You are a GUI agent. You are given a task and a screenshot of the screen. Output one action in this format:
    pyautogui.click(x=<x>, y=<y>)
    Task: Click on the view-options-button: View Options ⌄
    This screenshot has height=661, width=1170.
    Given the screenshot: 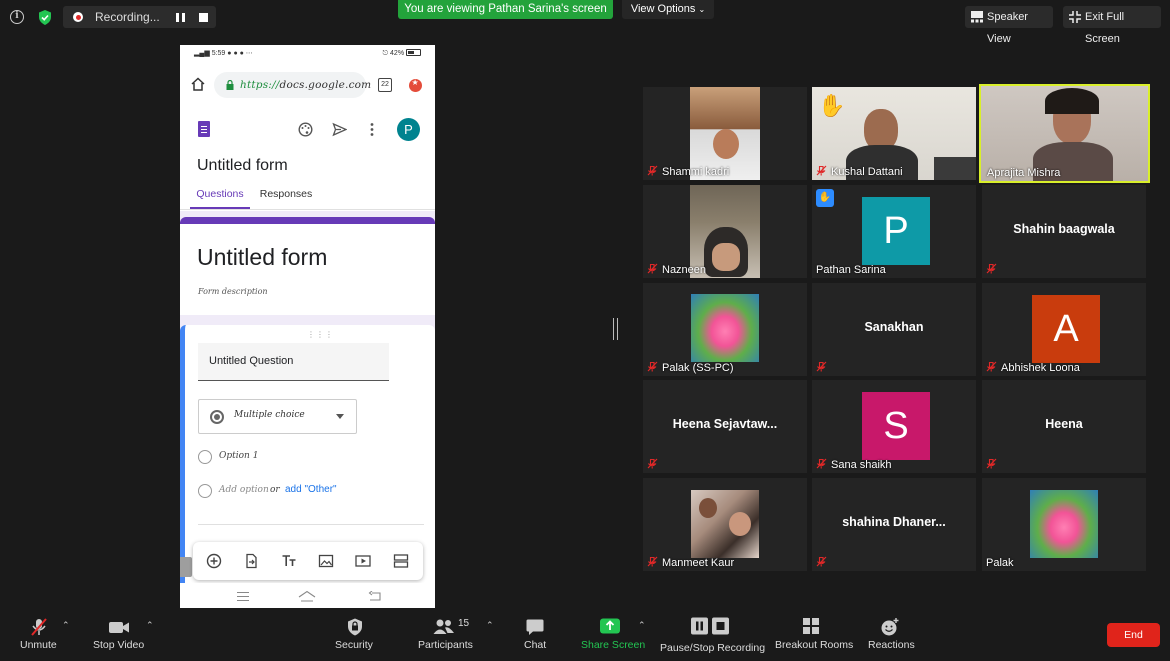 What is the action you would take?
    pyautogui.click(x=668, y=9)
    